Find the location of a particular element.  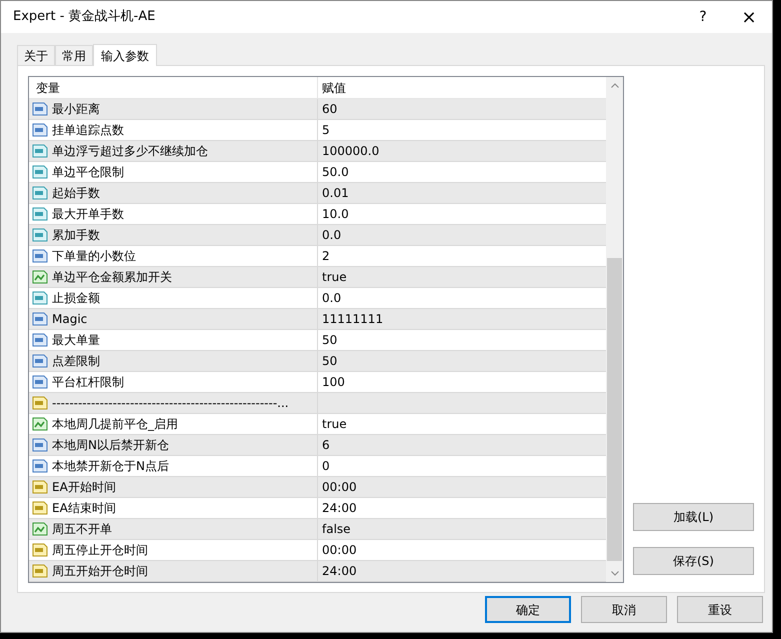

close-button: × is located at coordinates (749, 17).